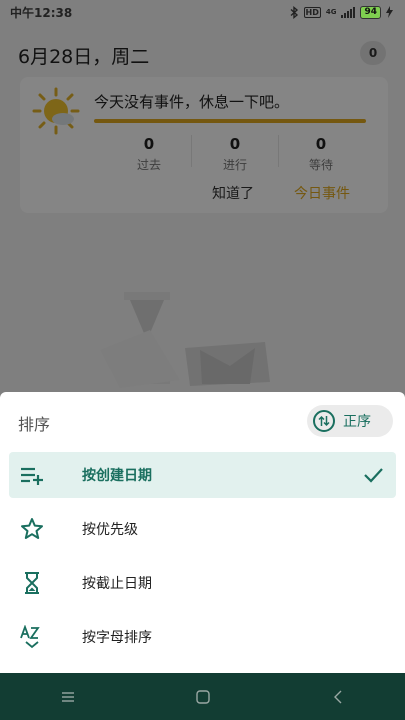 This screenshot has width=405, height=720. Describe the element at coordinates (68, 697) in the screenshot. I see `menu-icon` at that location.